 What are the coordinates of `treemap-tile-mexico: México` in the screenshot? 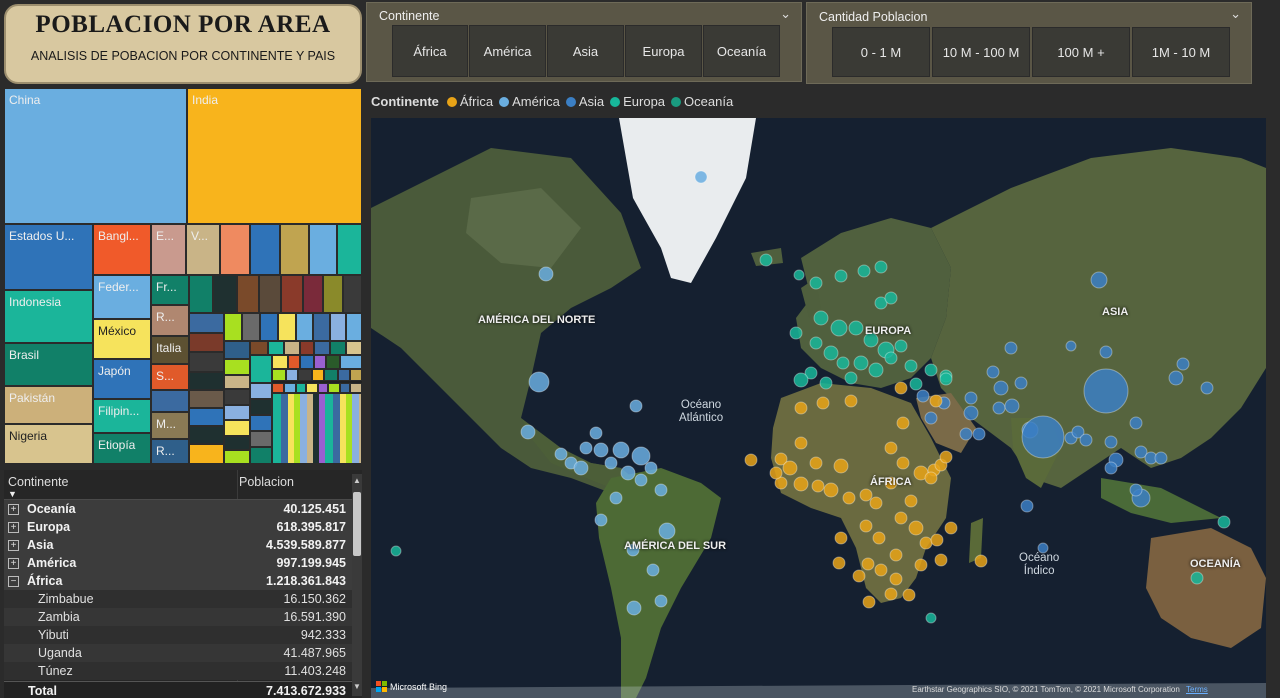 It's located at (122, 339).